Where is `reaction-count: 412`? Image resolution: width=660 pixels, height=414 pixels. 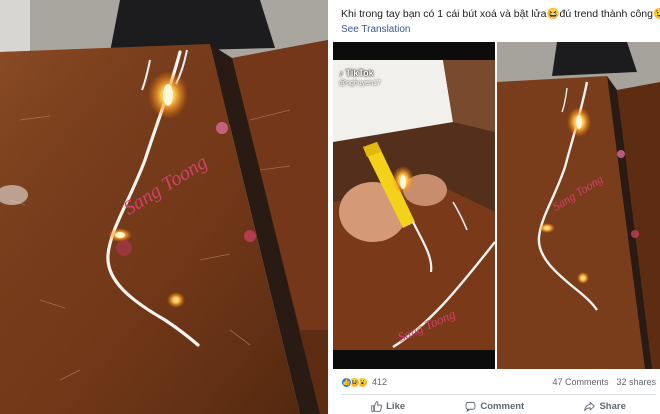 reaction-count: 412 is located at coordinates (380, 382).